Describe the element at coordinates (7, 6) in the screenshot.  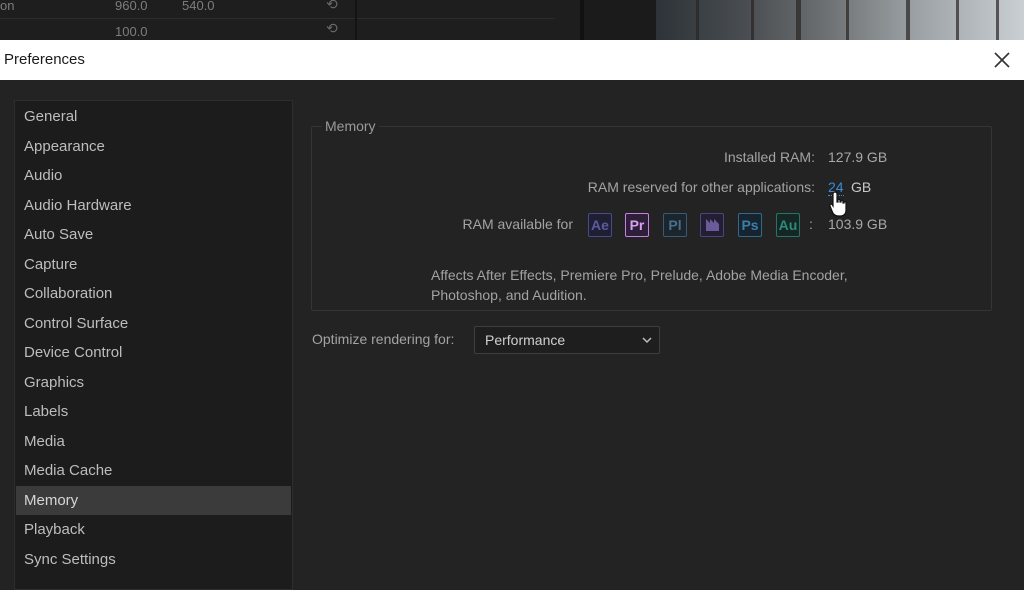
I see `background-row-label: on` at that location.